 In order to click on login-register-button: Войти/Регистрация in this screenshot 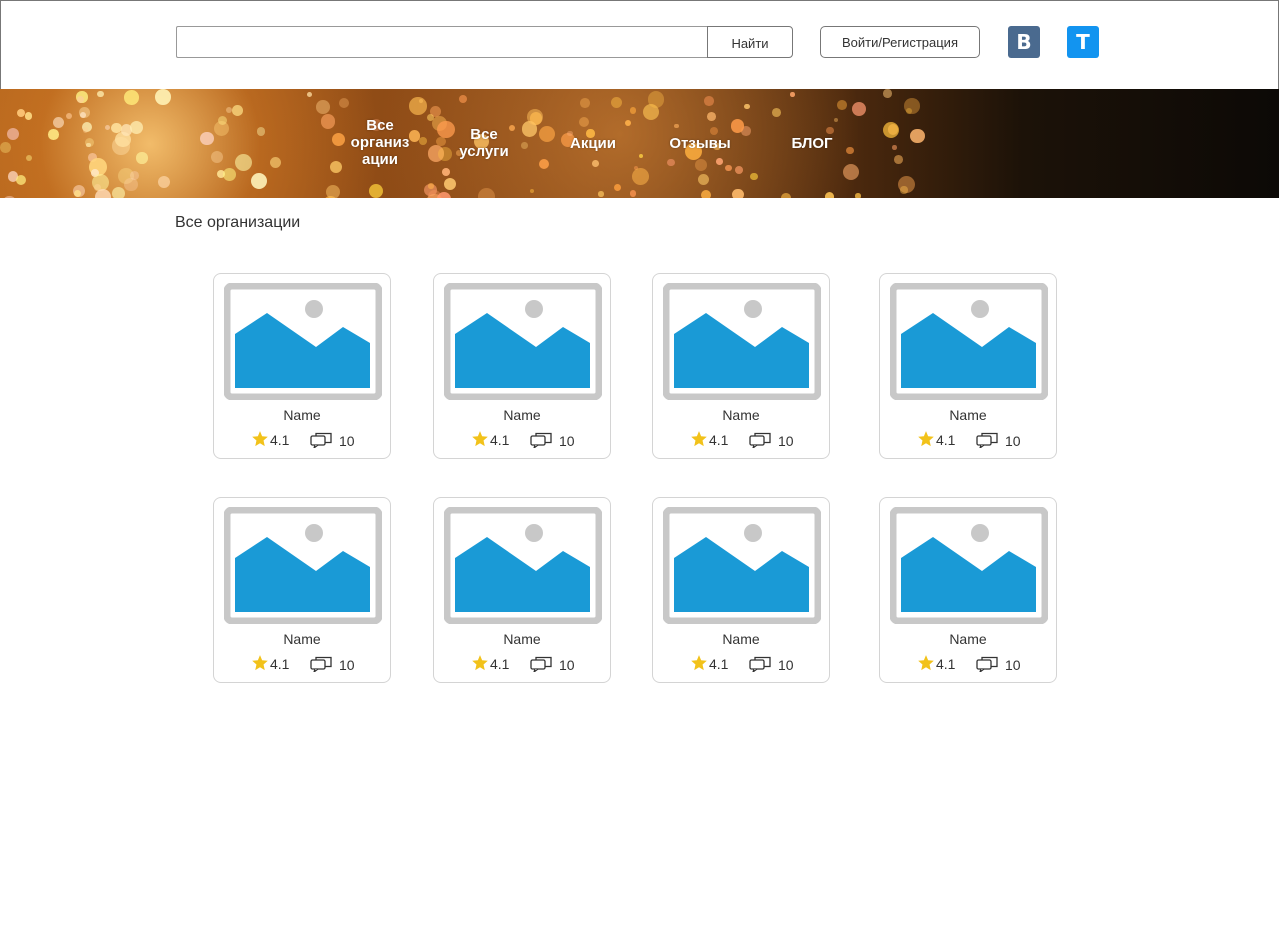, I will do `click(900, 42)`.